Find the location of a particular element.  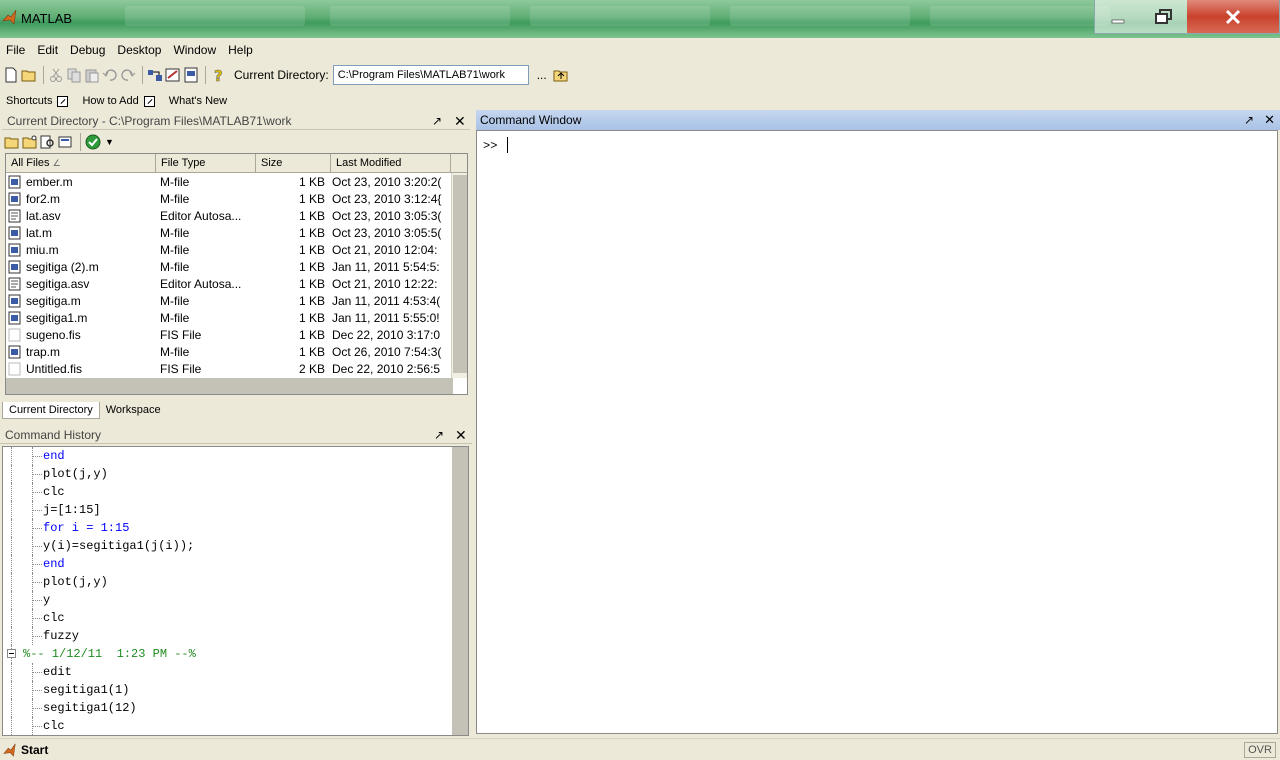

menu-file: File is located at coordinates (15, 50).